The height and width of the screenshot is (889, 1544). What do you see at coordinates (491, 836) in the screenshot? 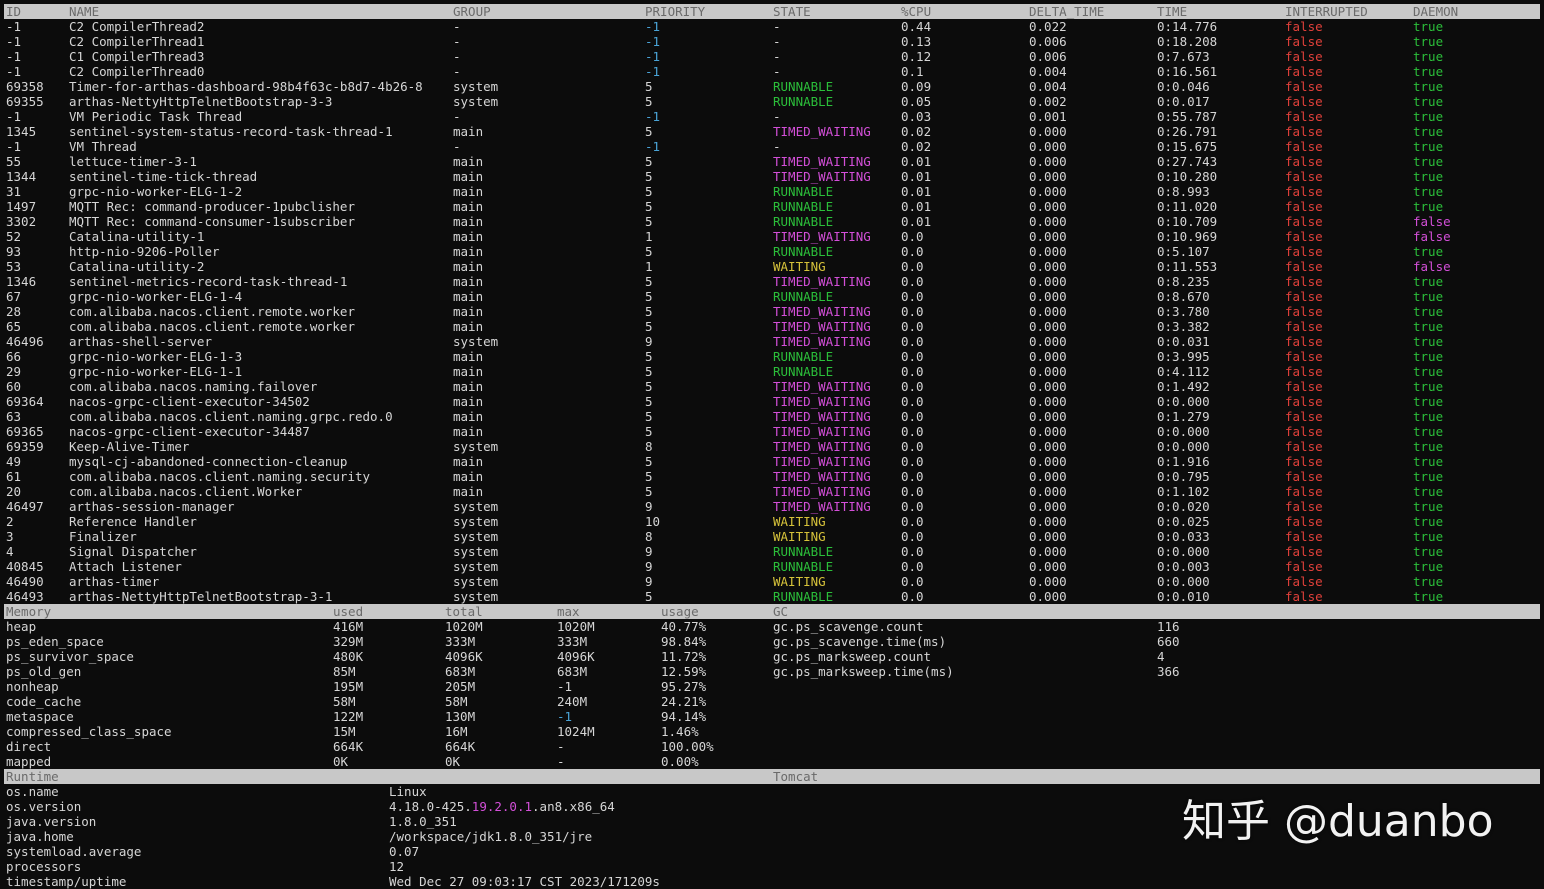
I see `runtime-value: /workspace/jdk1.8.0_351/jre` at bounding box center [491, 836].